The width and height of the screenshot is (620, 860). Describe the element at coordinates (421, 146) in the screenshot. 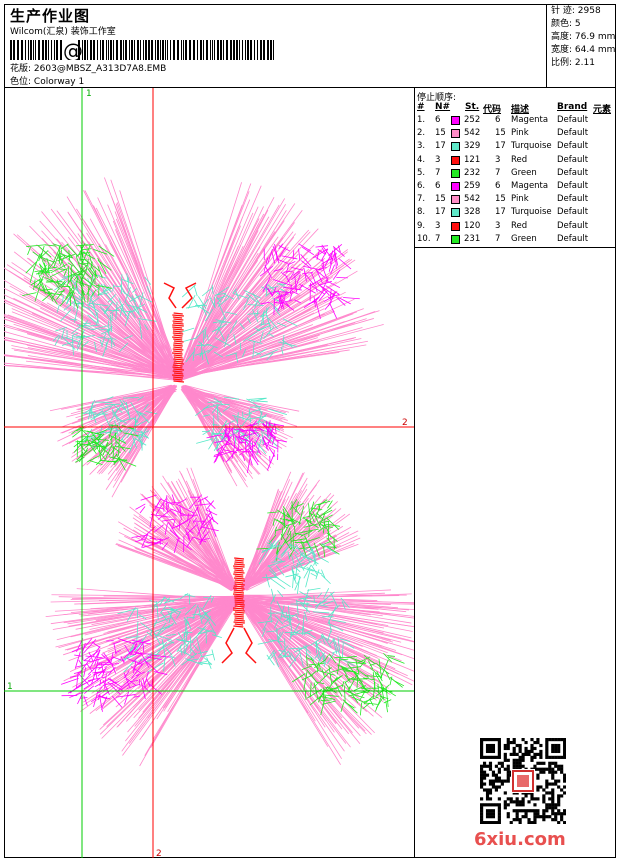

I see `legend-cell-num: 3.` at that location.